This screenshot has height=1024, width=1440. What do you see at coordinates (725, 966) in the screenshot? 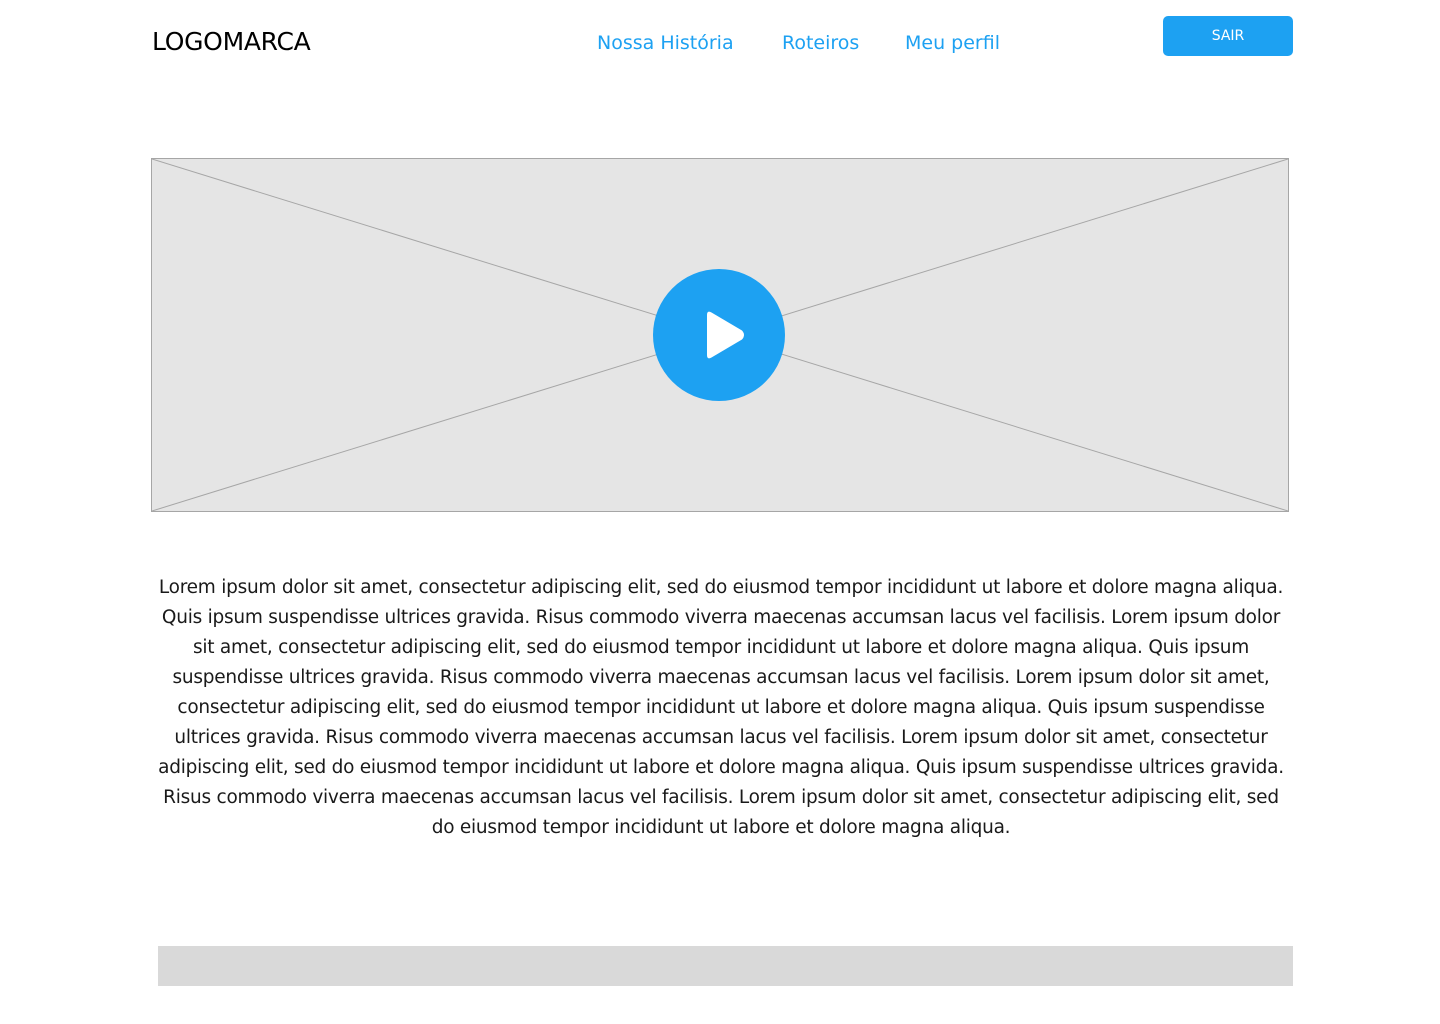
I see `footer-bar` at bounding box center [725, 966].